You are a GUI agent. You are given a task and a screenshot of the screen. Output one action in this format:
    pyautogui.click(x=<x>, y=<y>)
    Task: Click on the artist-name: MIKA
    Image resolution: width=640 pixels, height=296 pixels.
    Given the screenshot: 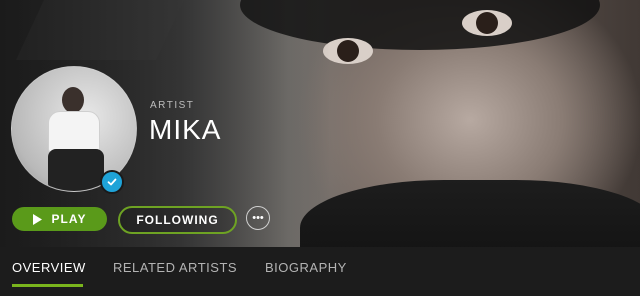 What is the action you would take?
    pyautogui.click(x=185, y=129)
    